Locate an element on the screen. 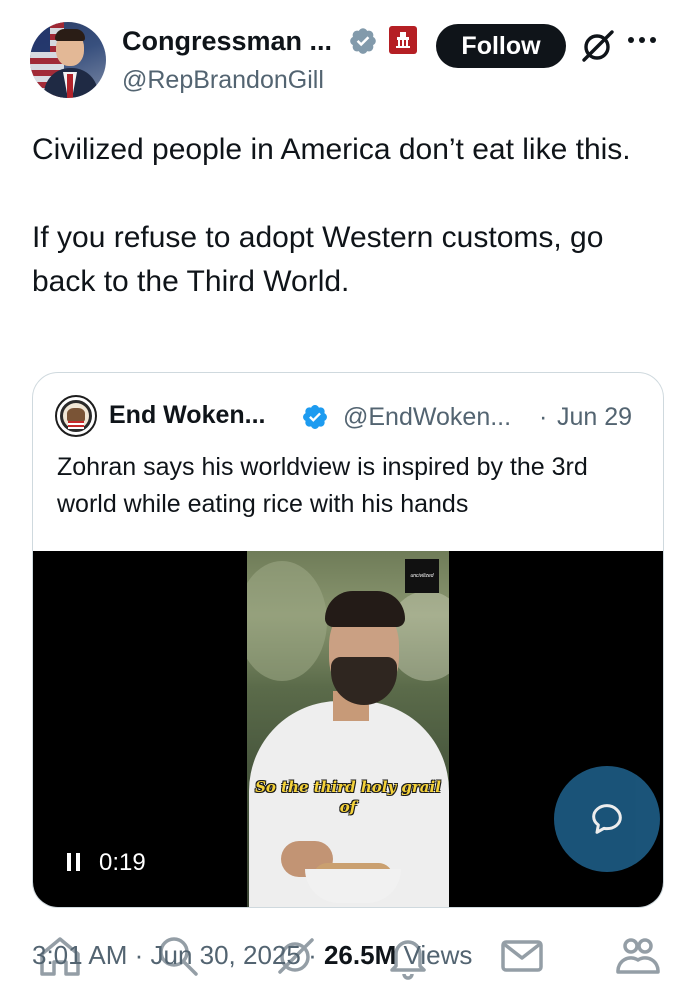 Image resolution: width=696 pixels, height=1000 pixels. author-handle: @RepBrandonGill is located at coordinates (223, 80).